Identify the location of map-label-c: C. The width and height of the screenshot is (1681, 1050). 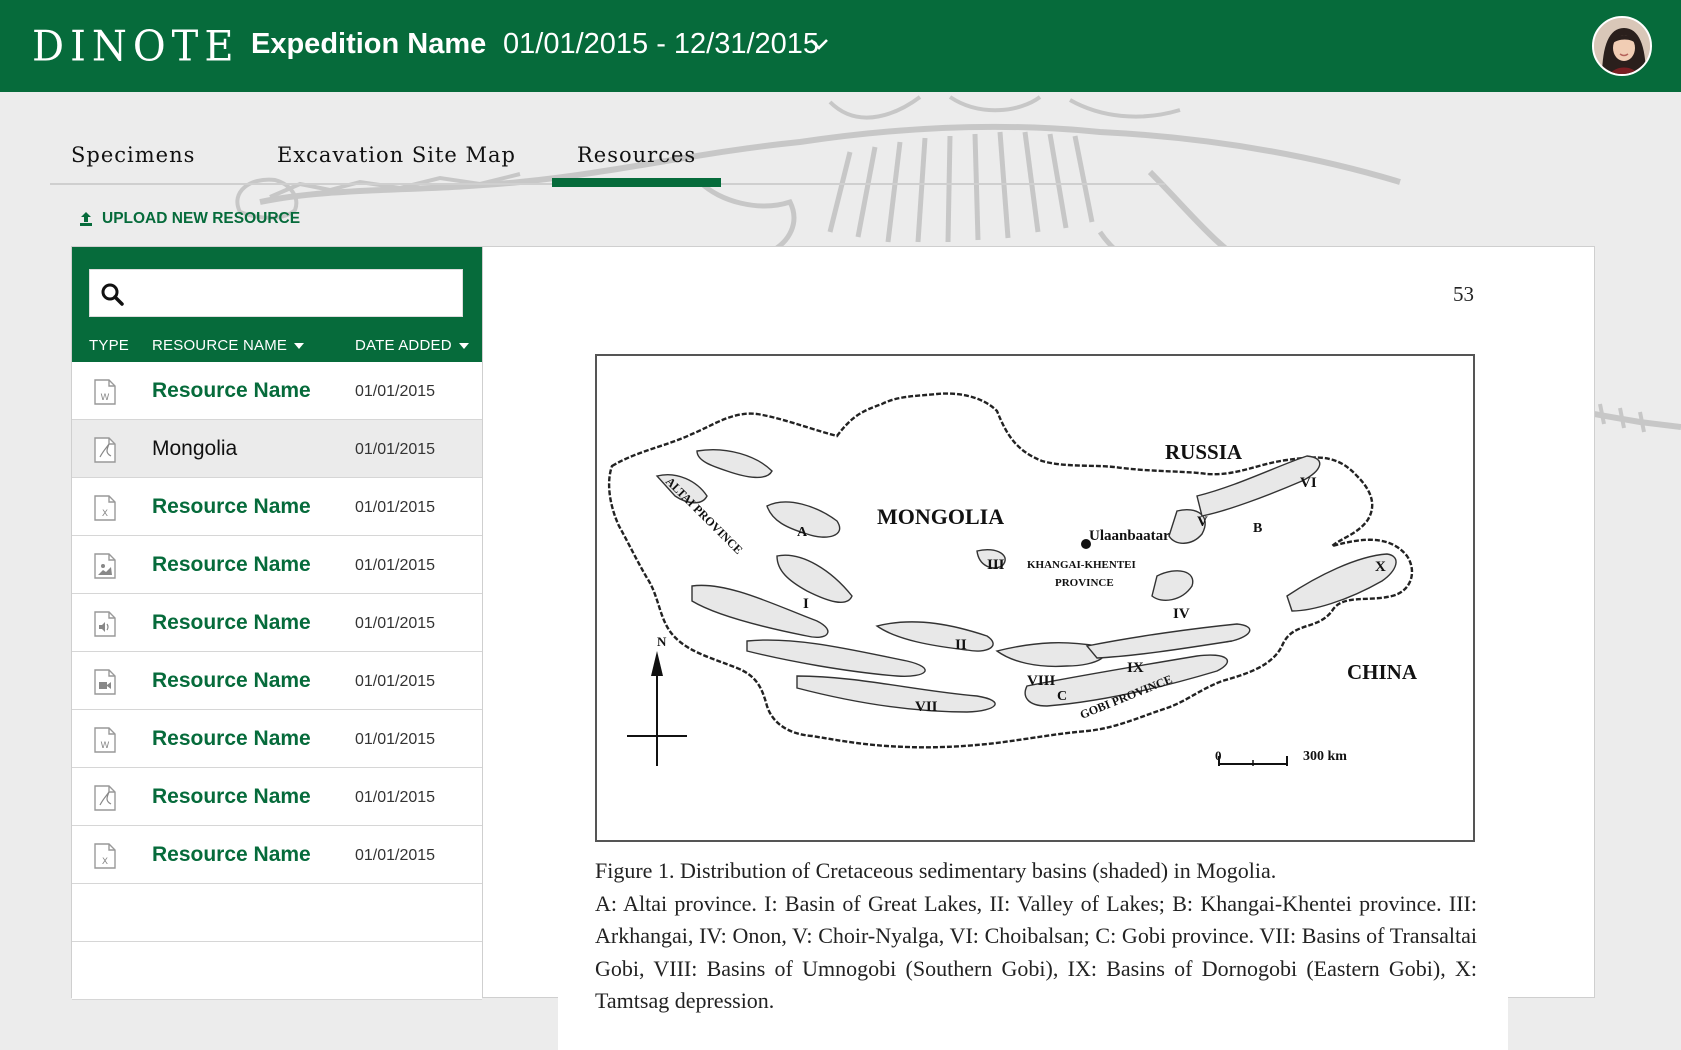
(1062, 696).